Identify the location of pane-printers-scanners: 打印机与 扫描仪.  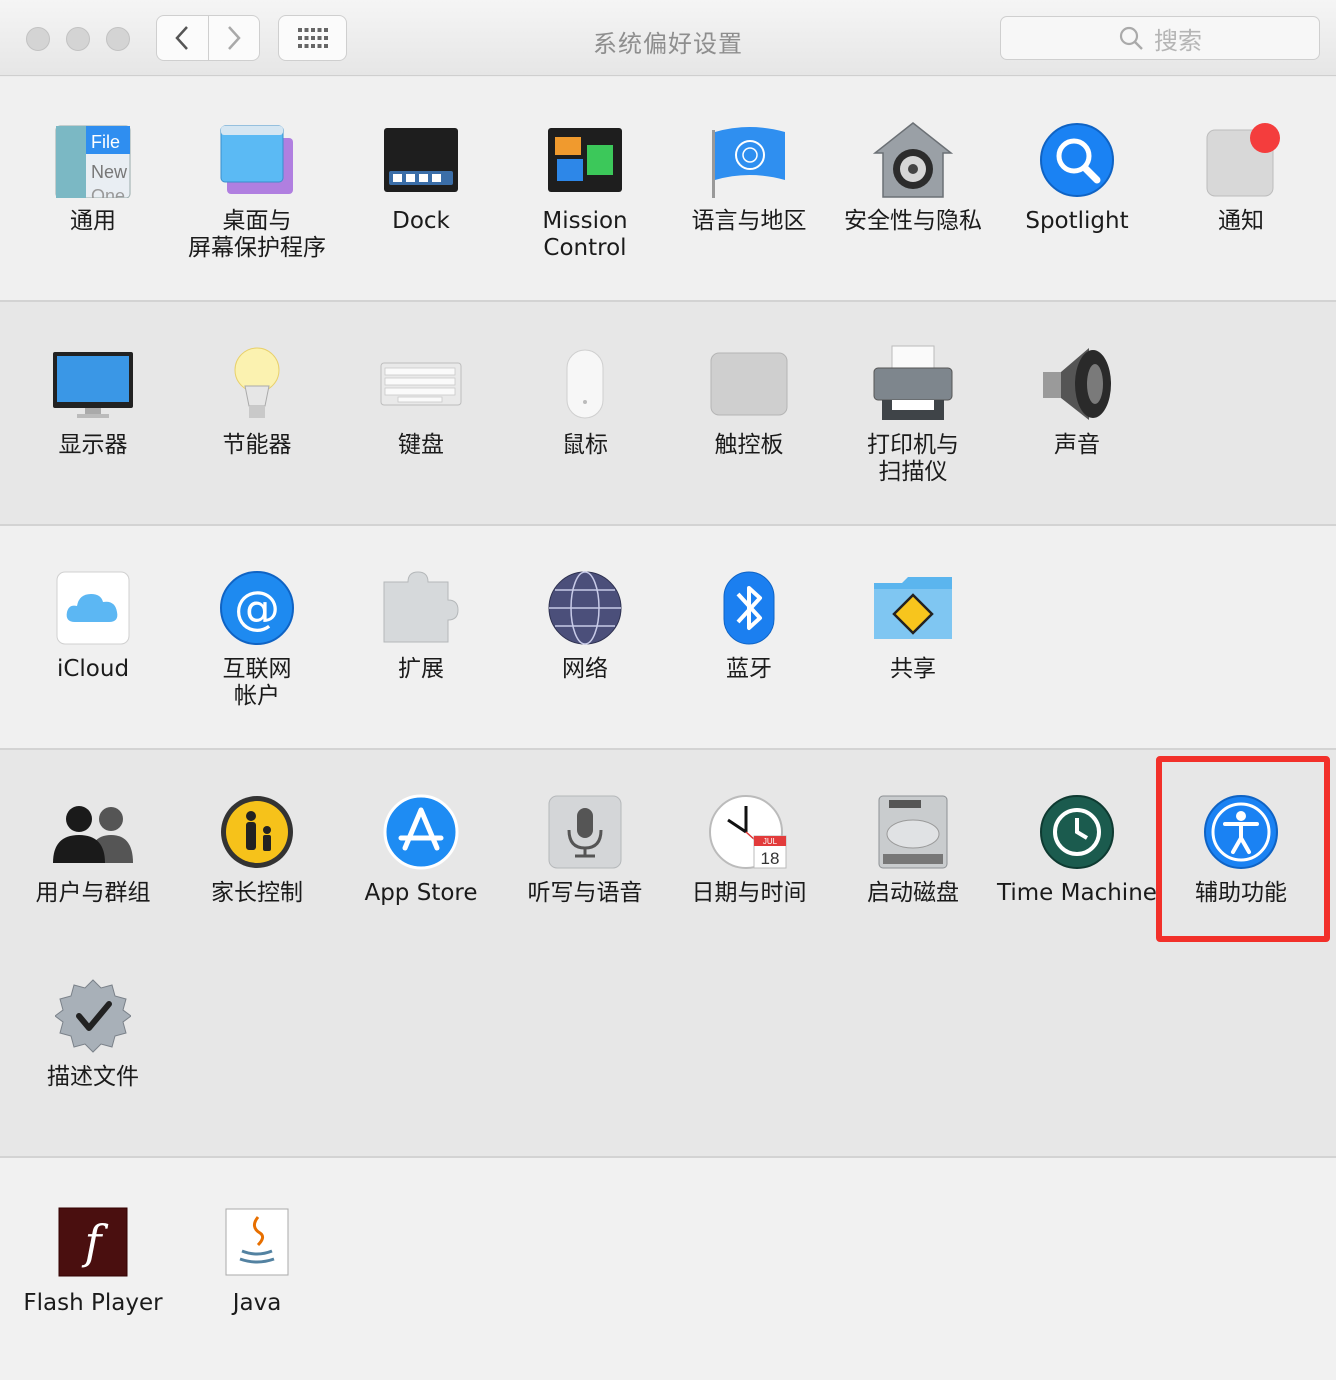
(913, 414).